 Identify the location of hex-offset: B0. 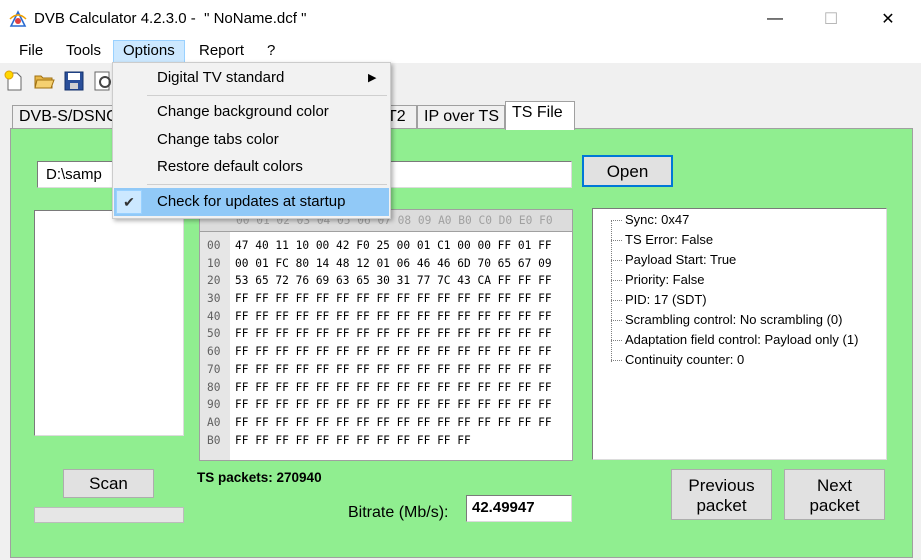
(214, 440).